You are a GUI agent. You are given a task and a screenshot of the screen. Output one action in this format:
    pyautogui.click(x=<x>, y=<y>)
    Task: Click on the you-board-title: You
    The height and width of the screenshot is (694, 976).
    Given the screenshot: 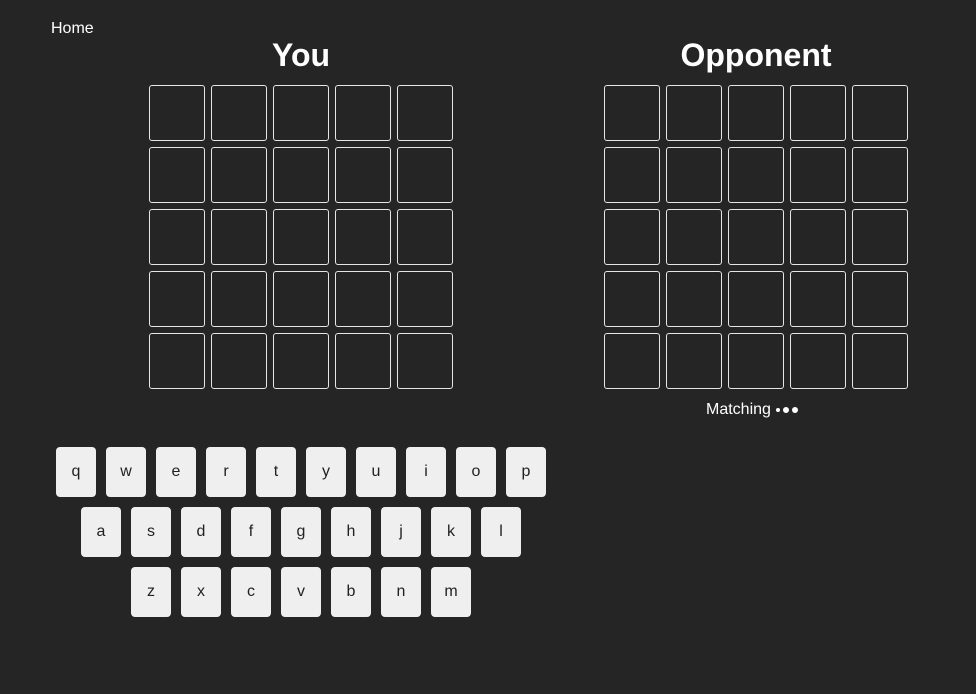 What is the action you would take?
    pyautogui.click(x=301, y=55)
    